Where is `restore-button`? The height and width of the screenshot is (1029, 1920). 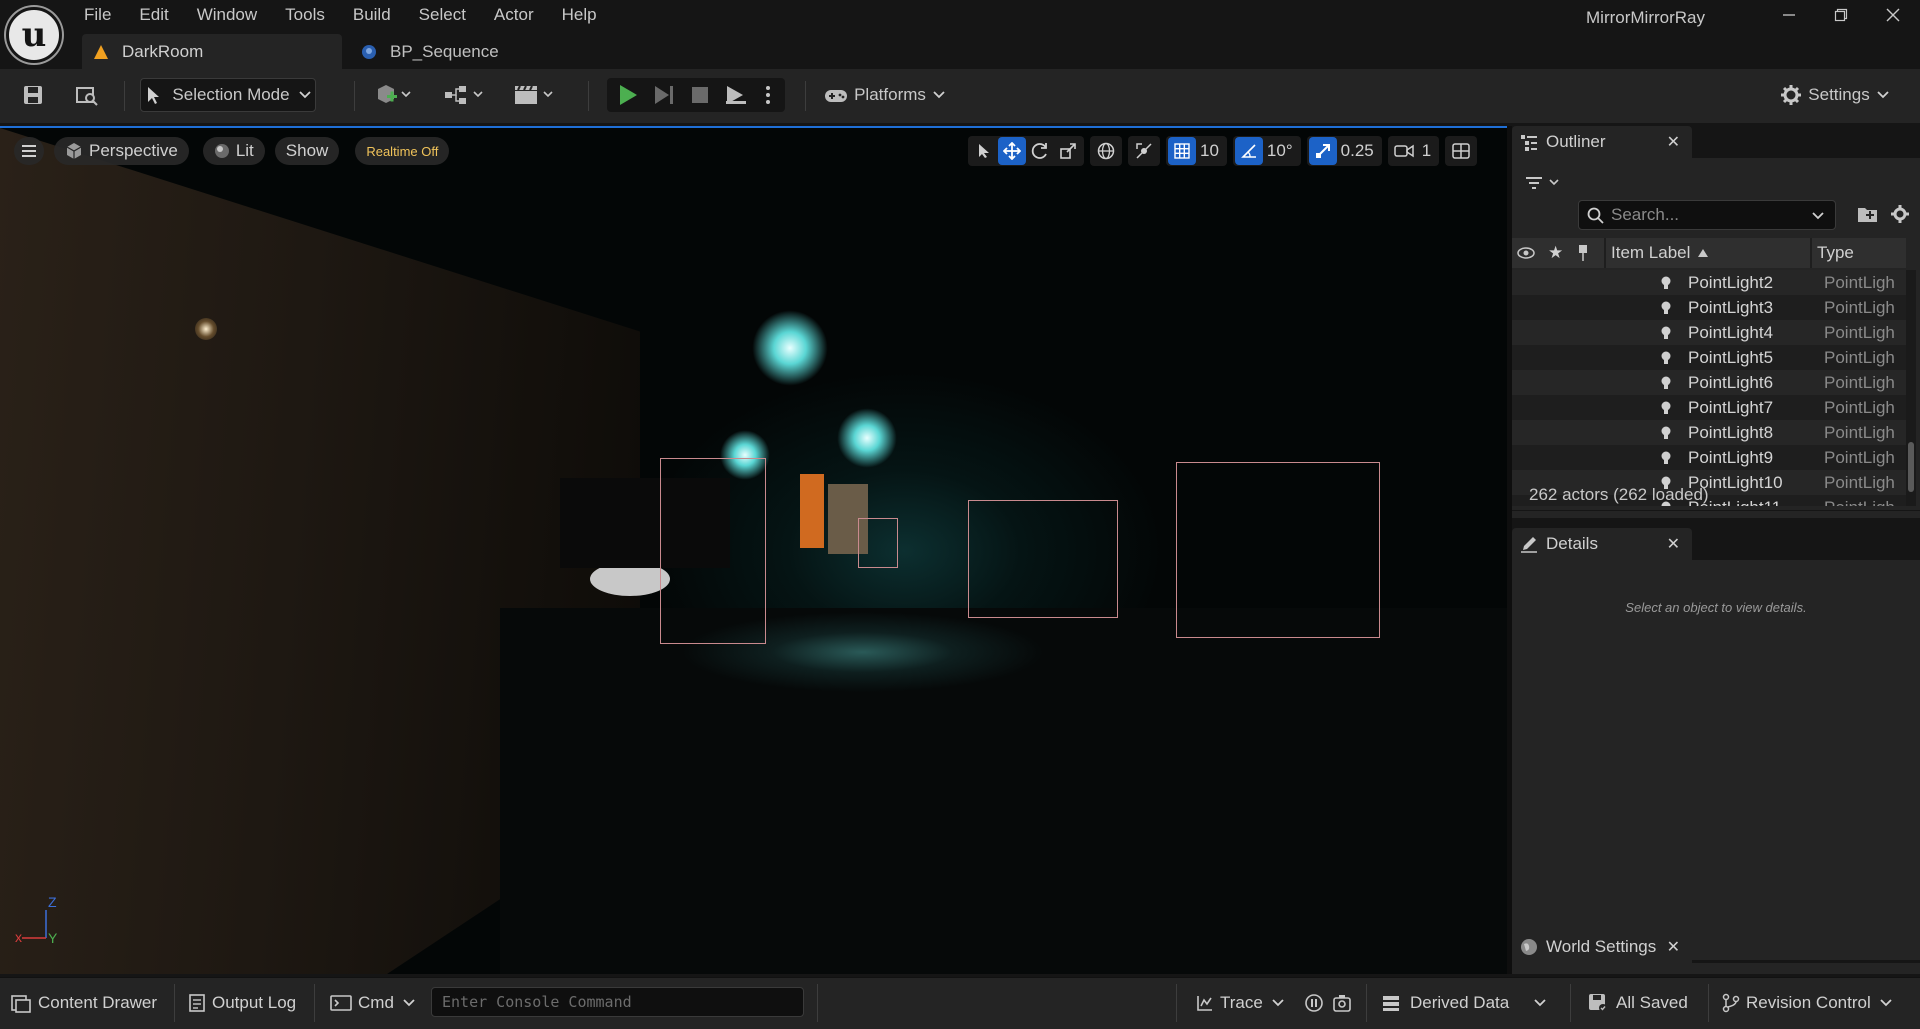
restore-button is located at coordinates (1841, 15).